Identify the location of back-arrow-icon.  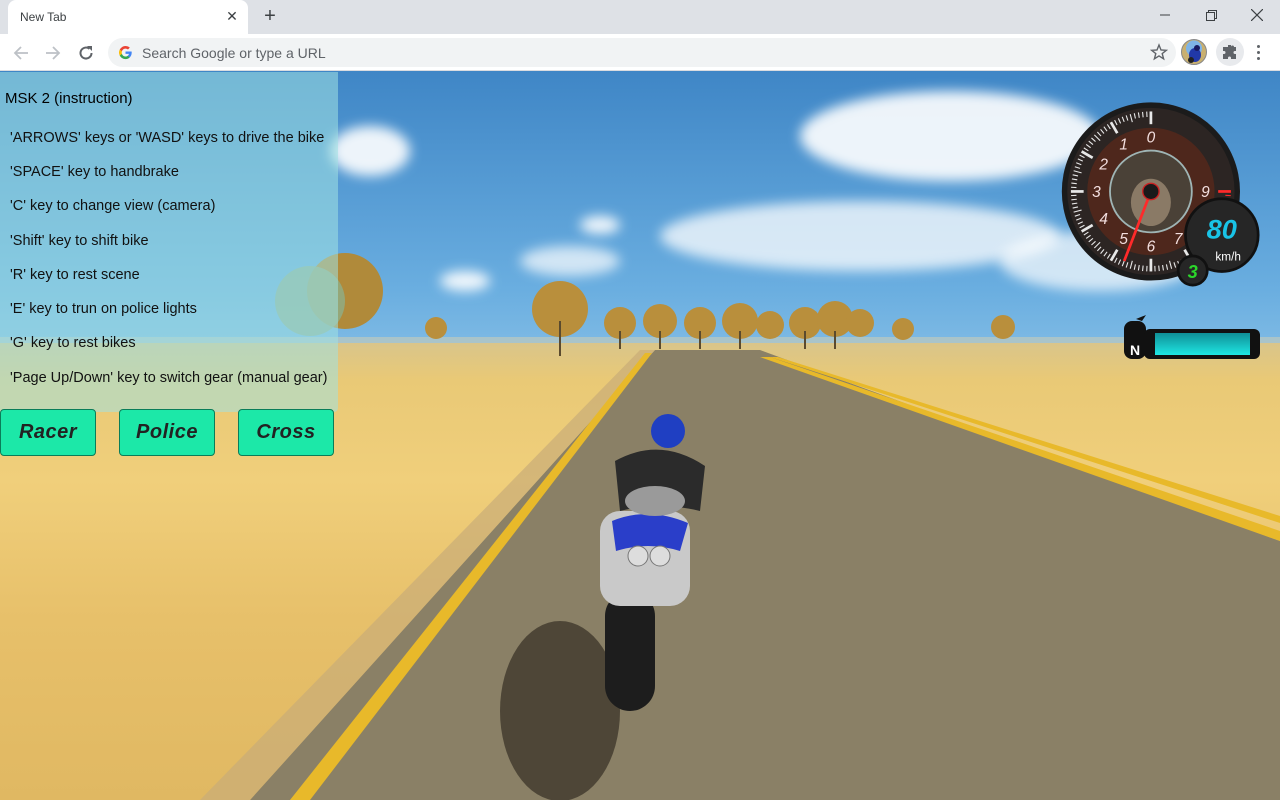
(21, 53).